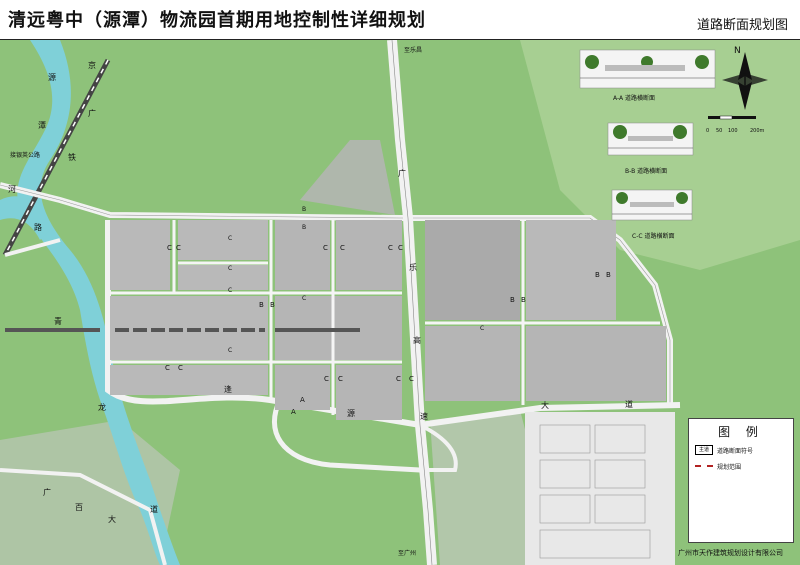  Describe the element at coordinates (293, 412) in the screenshot. I see `section-mark-a2: A` at that location.